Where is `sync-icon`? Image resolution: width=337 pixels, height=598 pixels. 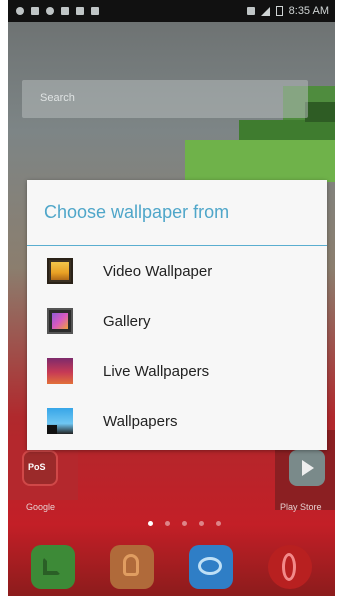
sync-icon is located at coordinates (50, 11).